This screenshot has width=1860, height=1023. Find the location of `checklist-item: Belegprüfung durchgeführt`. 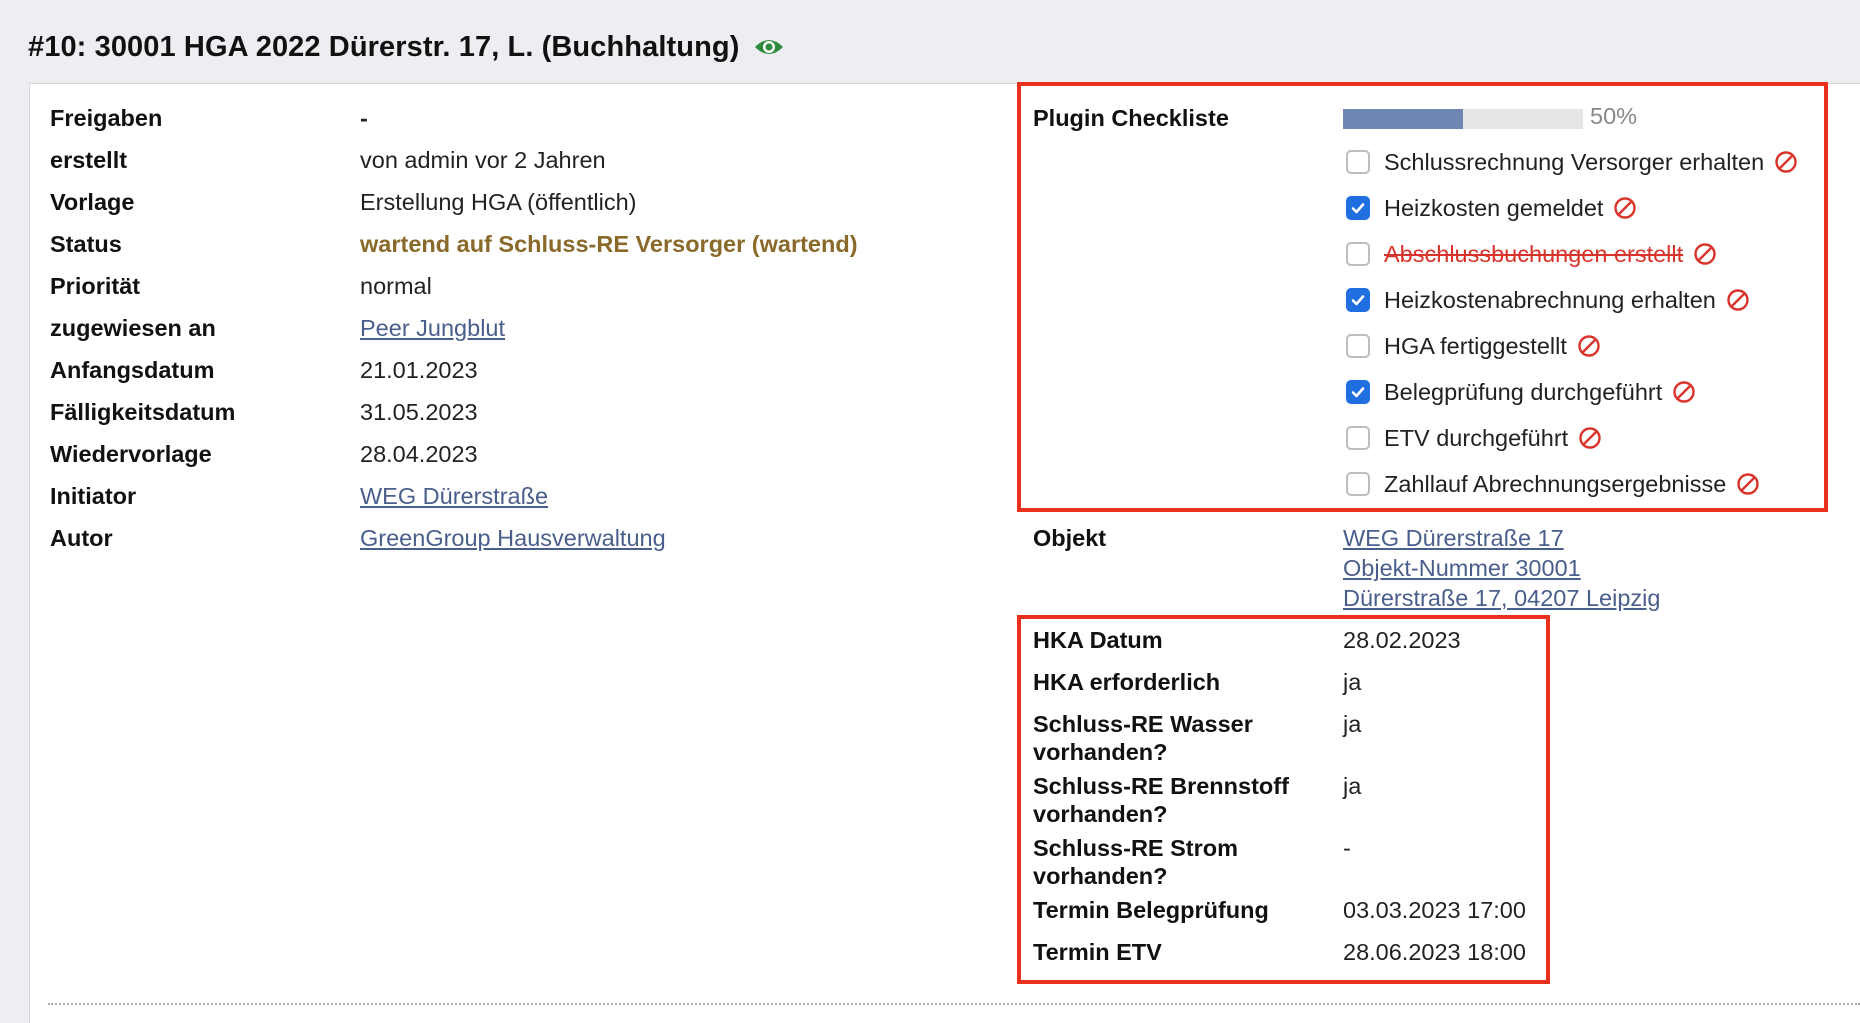

checklist-item: Belegprüfung durchgeführt is located at coordinates (1521, 392).